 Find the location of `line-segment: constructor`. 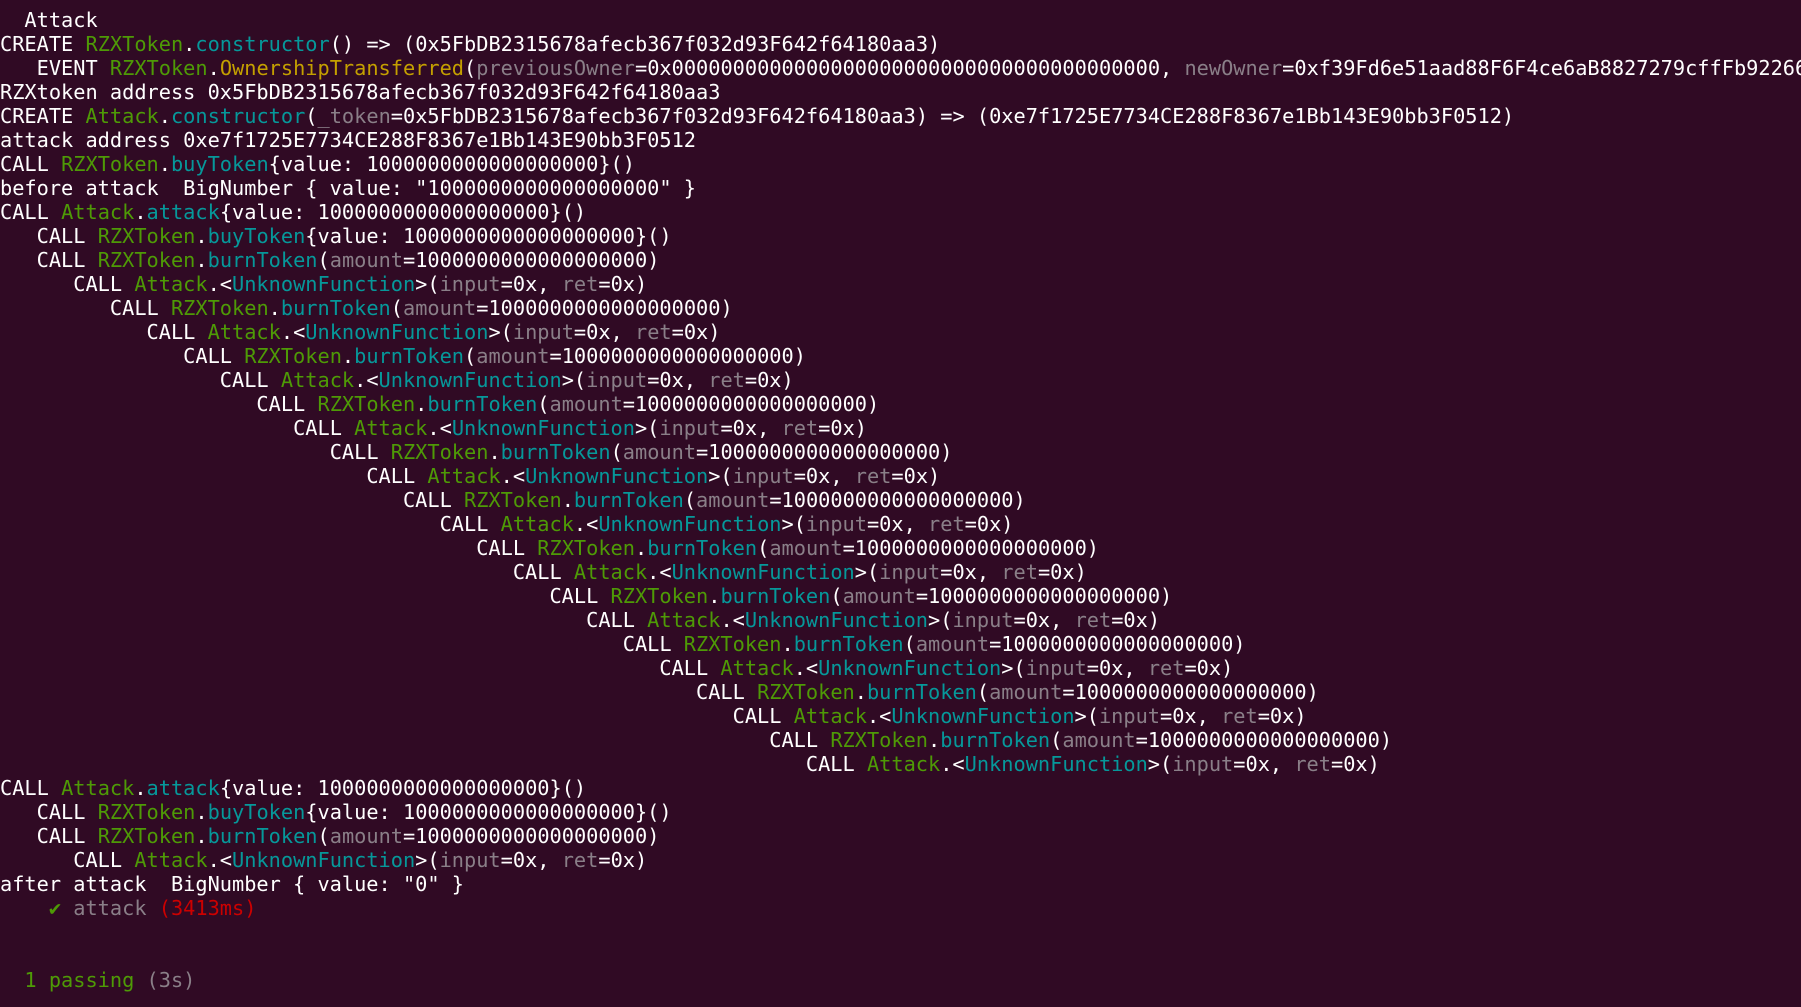

line-segment: constructor is located at coordinates (238, 116).